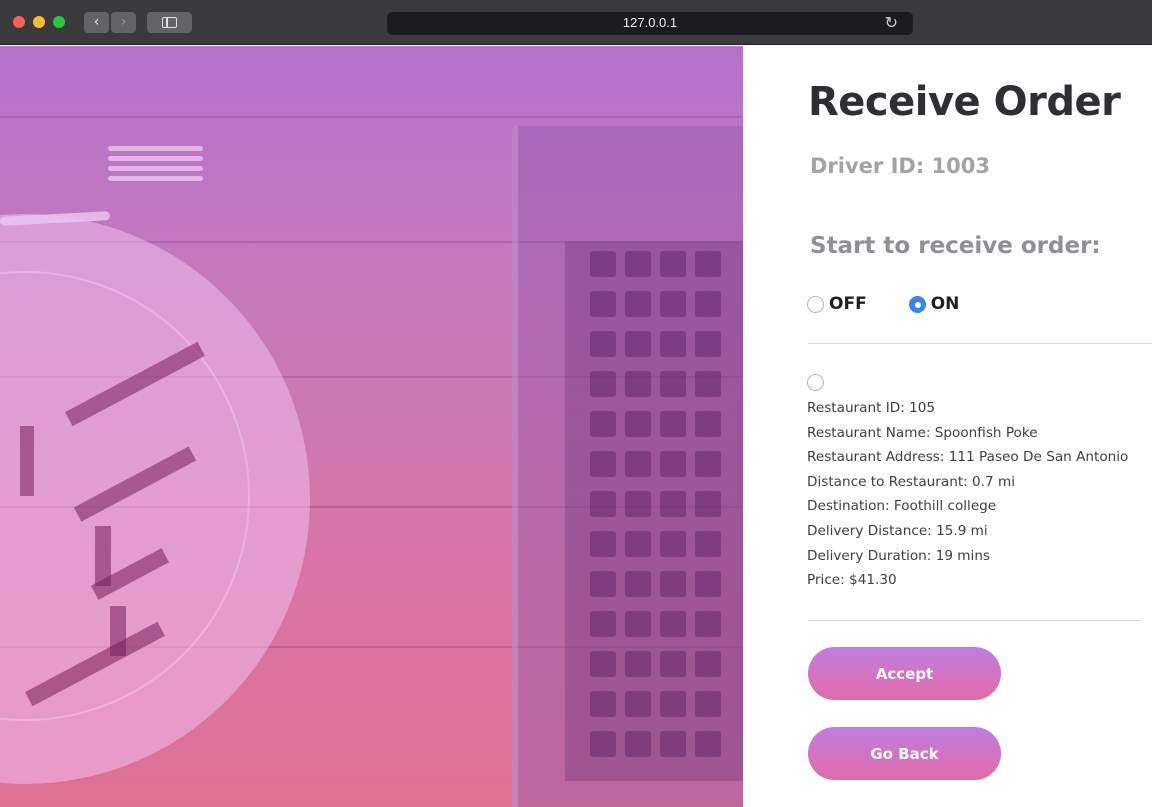 The height and width of the screenshot is (807, 1152). Describe the element at coordinates (945, 304) in the screenshot. I see `on-label: ON` at that location.